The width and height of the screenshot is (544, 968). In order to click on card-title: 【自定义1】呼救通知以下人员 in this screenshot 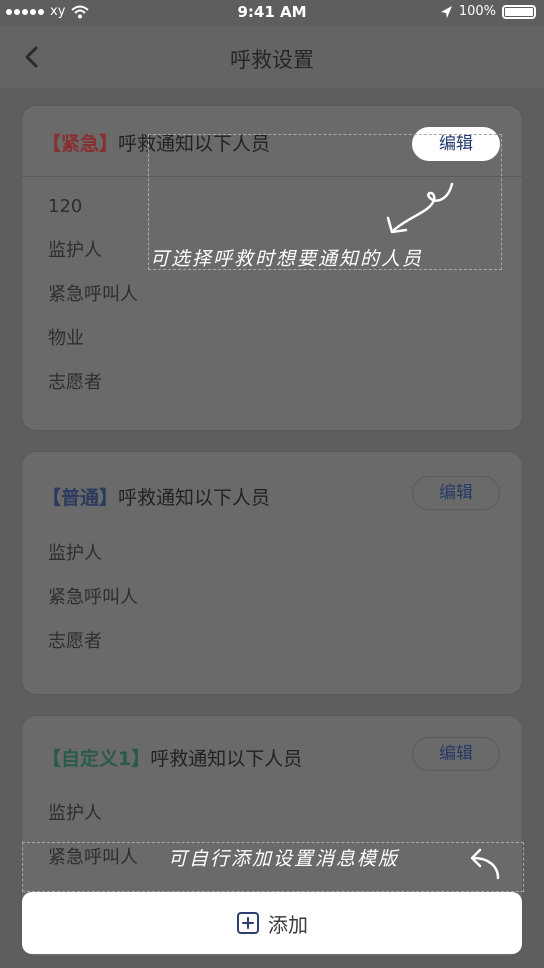, I will do `click(172, 757)`.